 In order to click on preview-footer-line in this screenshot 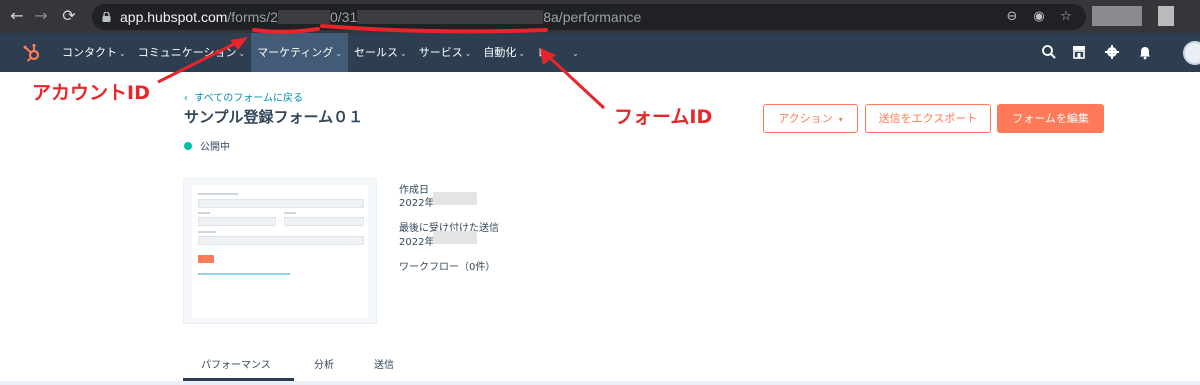, I will do `click(244, 274)`.